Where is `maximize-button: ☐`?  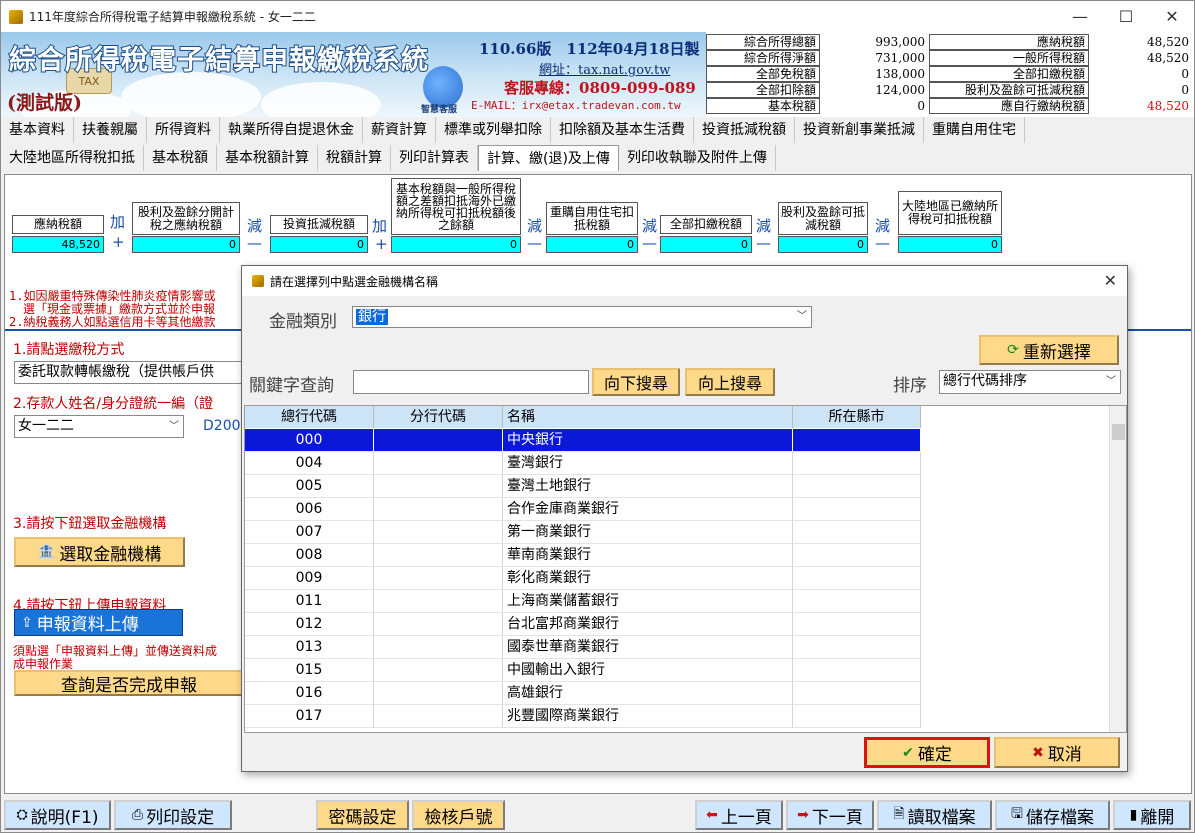
maximize-button: ☐ is located at coordinates (1126, 16).